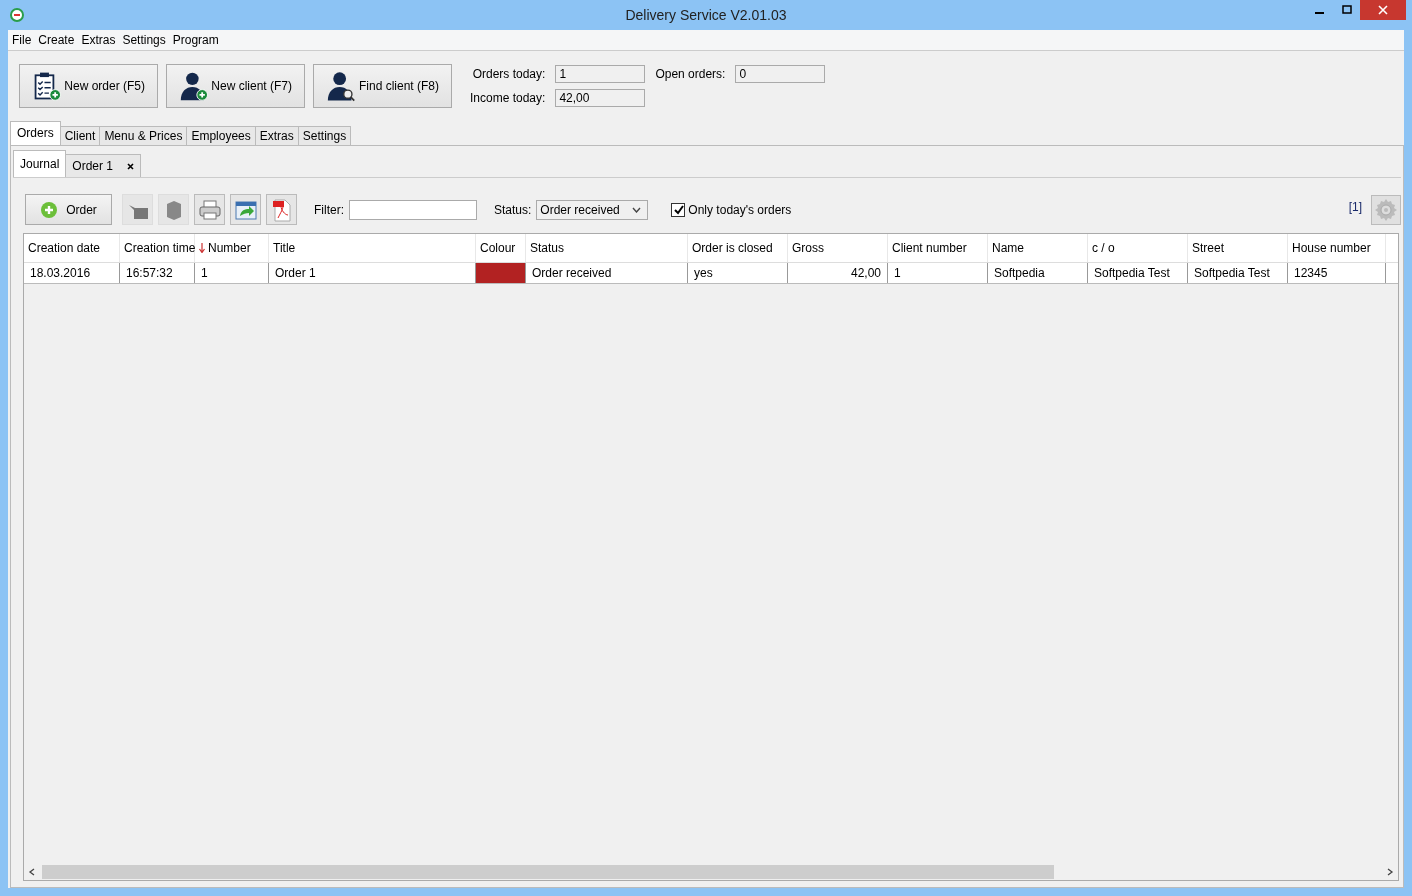 The image size is (1412, 896). I want to click on open-orders-field: 0, so click(780, 74).